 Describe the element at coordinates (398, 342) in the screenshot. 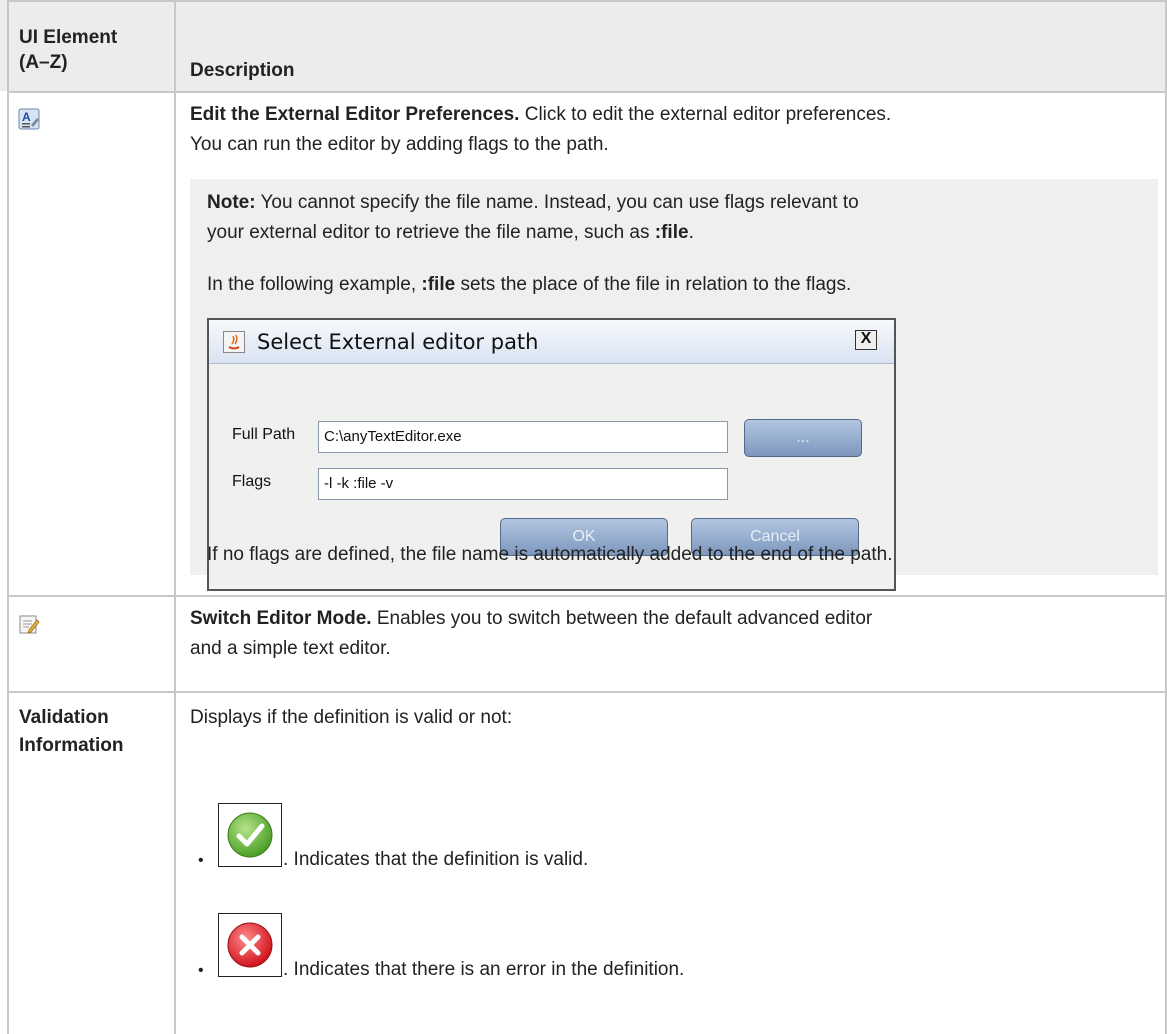

I see `dialog-title: Select External editor path` at that location.